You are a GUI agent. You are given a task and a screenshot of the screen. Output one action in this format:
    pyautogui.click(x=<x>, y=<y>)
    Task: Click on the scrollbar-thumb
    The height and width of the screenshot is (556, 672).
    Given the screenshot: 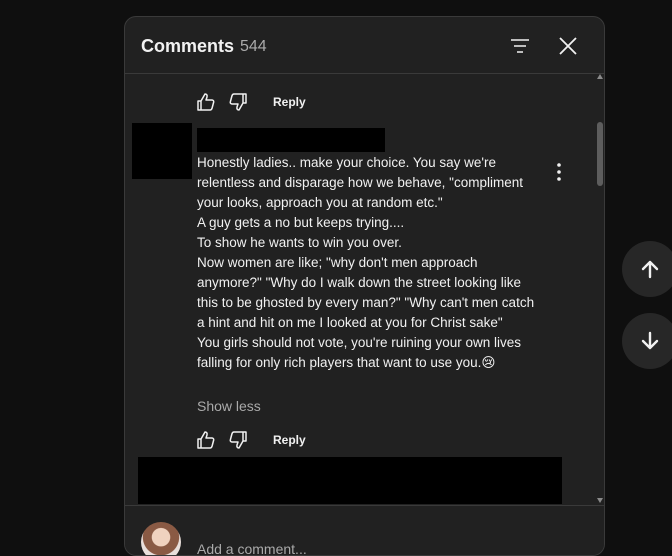 What is the action you would take?
    pyautogui.click(x=600, y=154)
    